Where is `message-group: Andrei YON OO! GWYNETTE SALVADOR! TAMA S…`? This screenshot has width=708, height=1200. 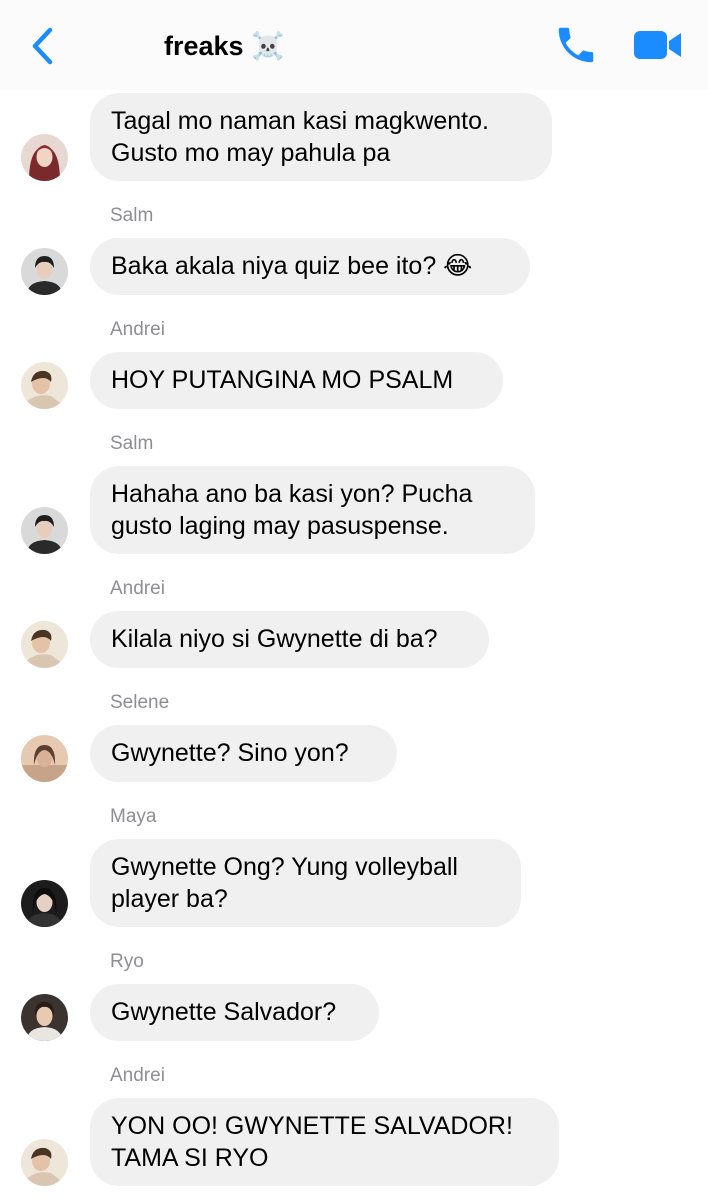
message-group: Andrei YON OO! GWYNETTE SALVADOR! TAMA S… is located at coordinates (354, 1126).